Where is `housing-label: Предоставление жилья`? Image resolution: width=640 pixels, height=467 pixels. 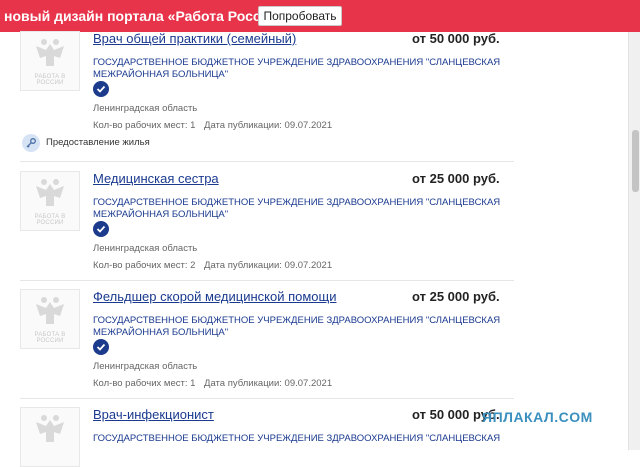 housing-label: Предоставление жилья is located at coordinates (98, 142).